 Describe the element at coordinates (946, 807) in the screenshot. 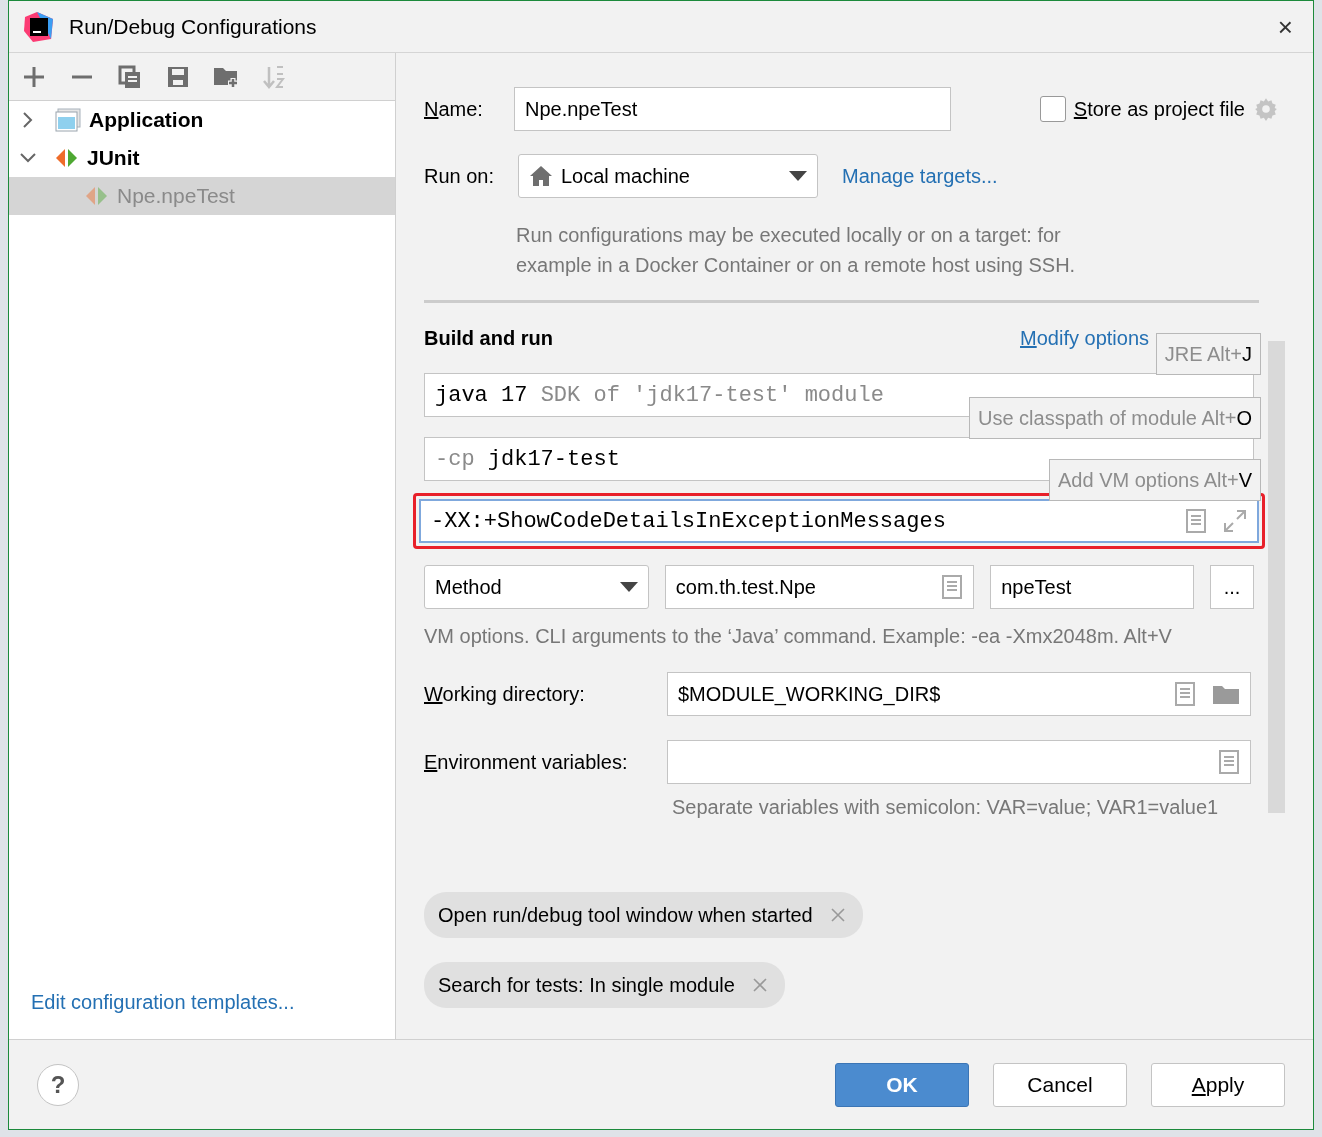

I see `help-text: Separate variables with semicolon: VAR=value; VAR1=value1` at that location.